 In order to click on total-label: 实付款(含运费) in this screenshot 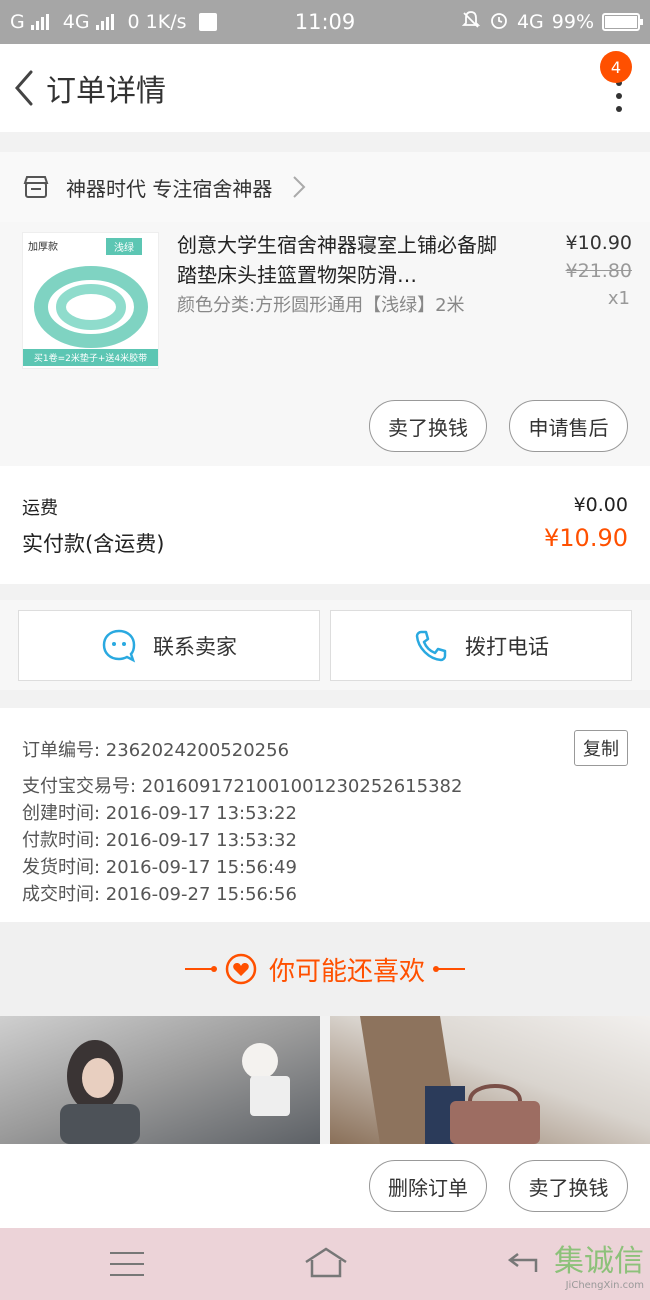, I will do `click(93, 544)`.